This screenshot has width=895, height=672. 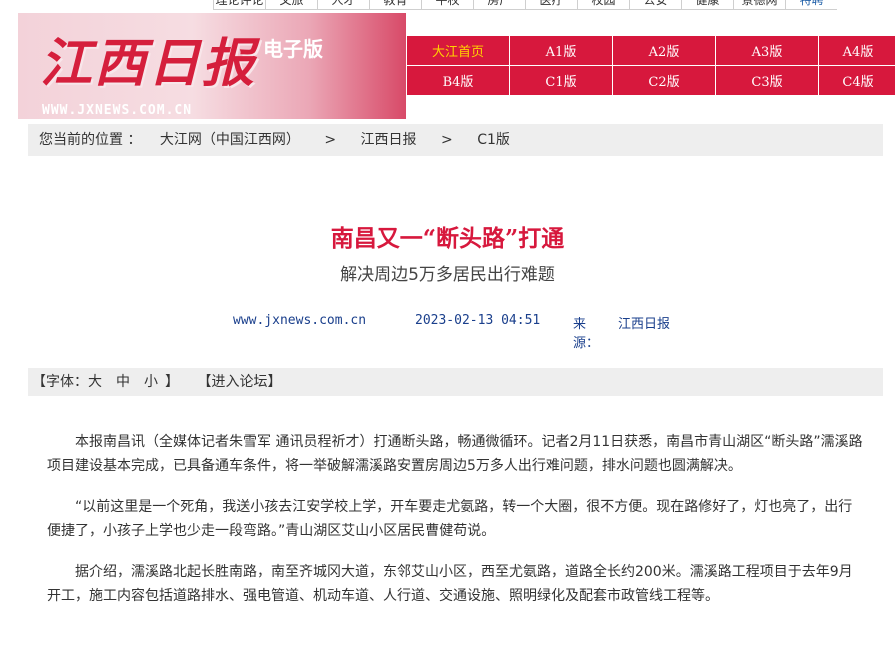 I want to click on font-size-bar: 【字体：大中小】 【进入论坛】, so click(x=455, y=382).